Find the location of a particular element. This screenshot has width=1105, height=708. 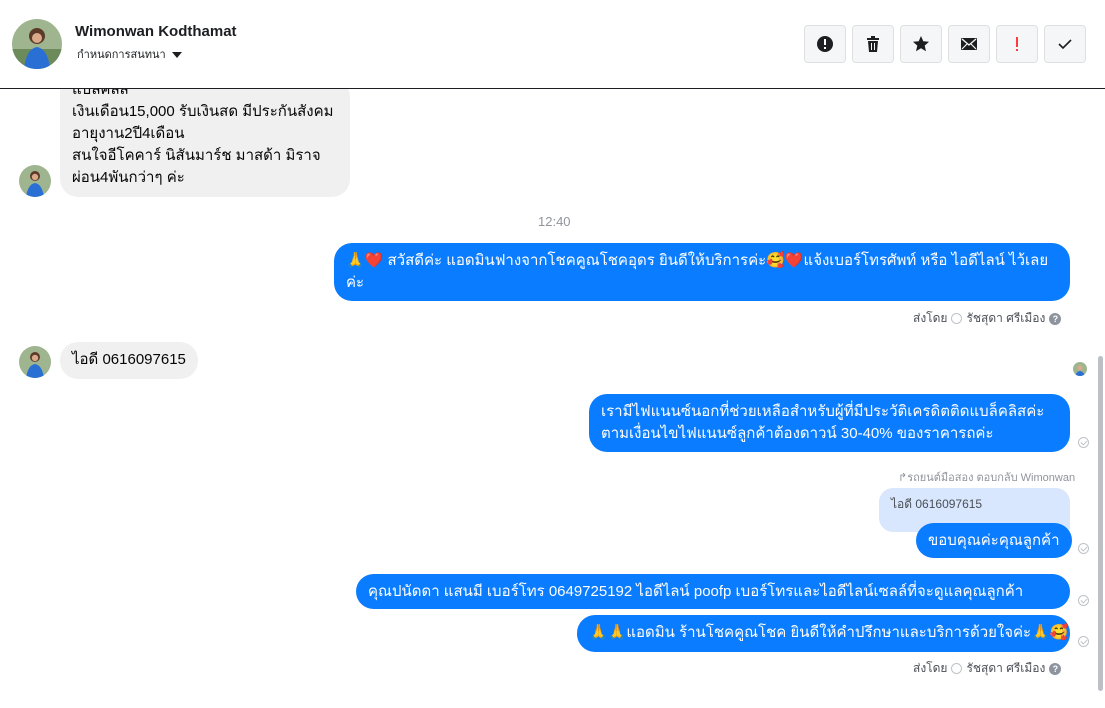

assign-conversation-dropdown: กำหนดการสนทนา is located at coordinates (129, 54).